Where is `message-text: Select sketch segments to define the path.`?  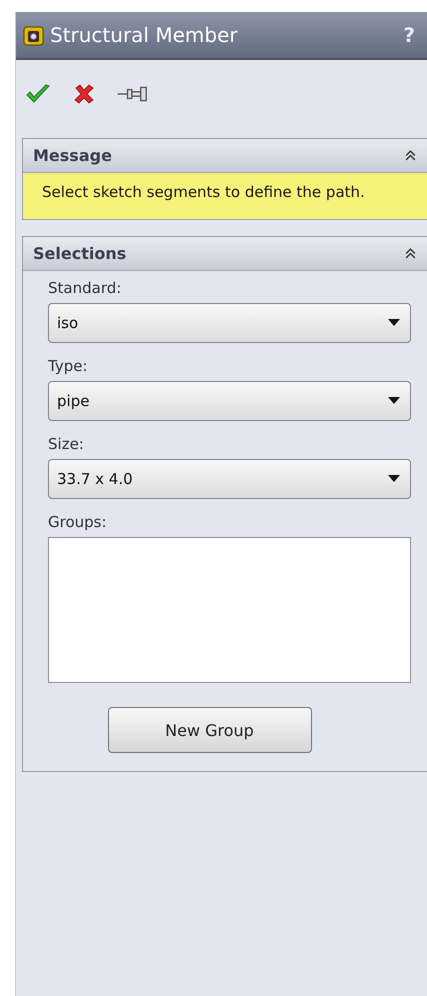
message-text: Select sketch segments to define the path. is located at coordinates (225, 196).